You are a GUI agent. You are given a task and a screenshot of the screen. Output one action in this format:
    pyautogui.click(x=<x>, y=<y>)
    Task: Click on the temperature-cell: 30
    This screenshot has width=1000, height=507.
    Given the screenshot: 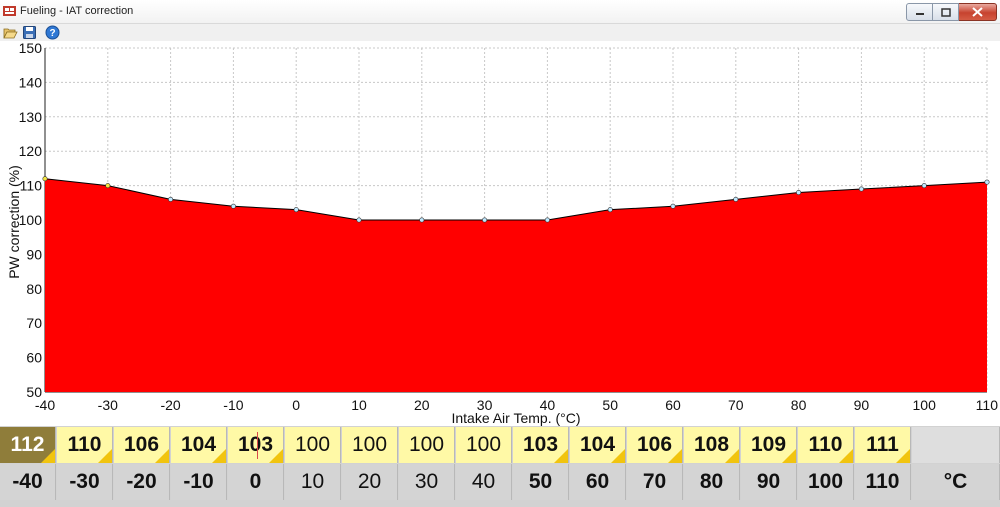 What is the action you would take?
    pyautogui.click(x=427, y=482)
    